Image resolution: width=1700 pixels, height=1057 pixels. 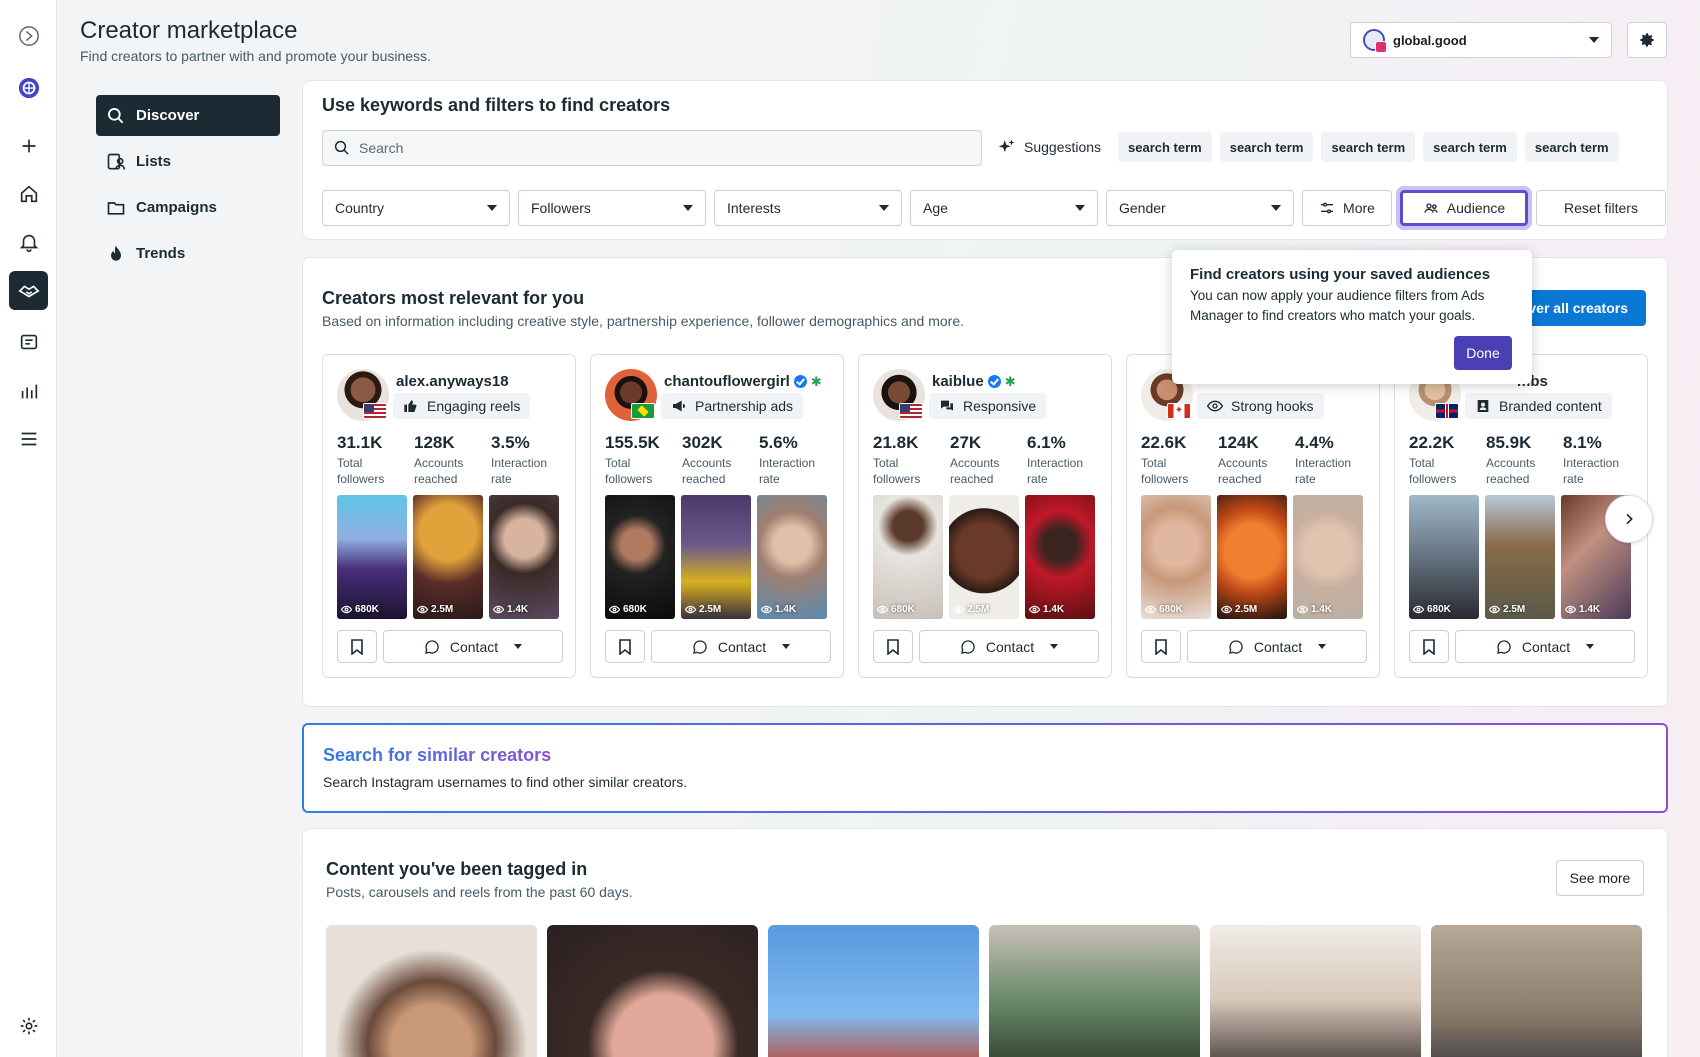 What do you see at coordinates (28, 241) in the screenshot?
I see `notifications-icon` at bounding box center [28, 241].